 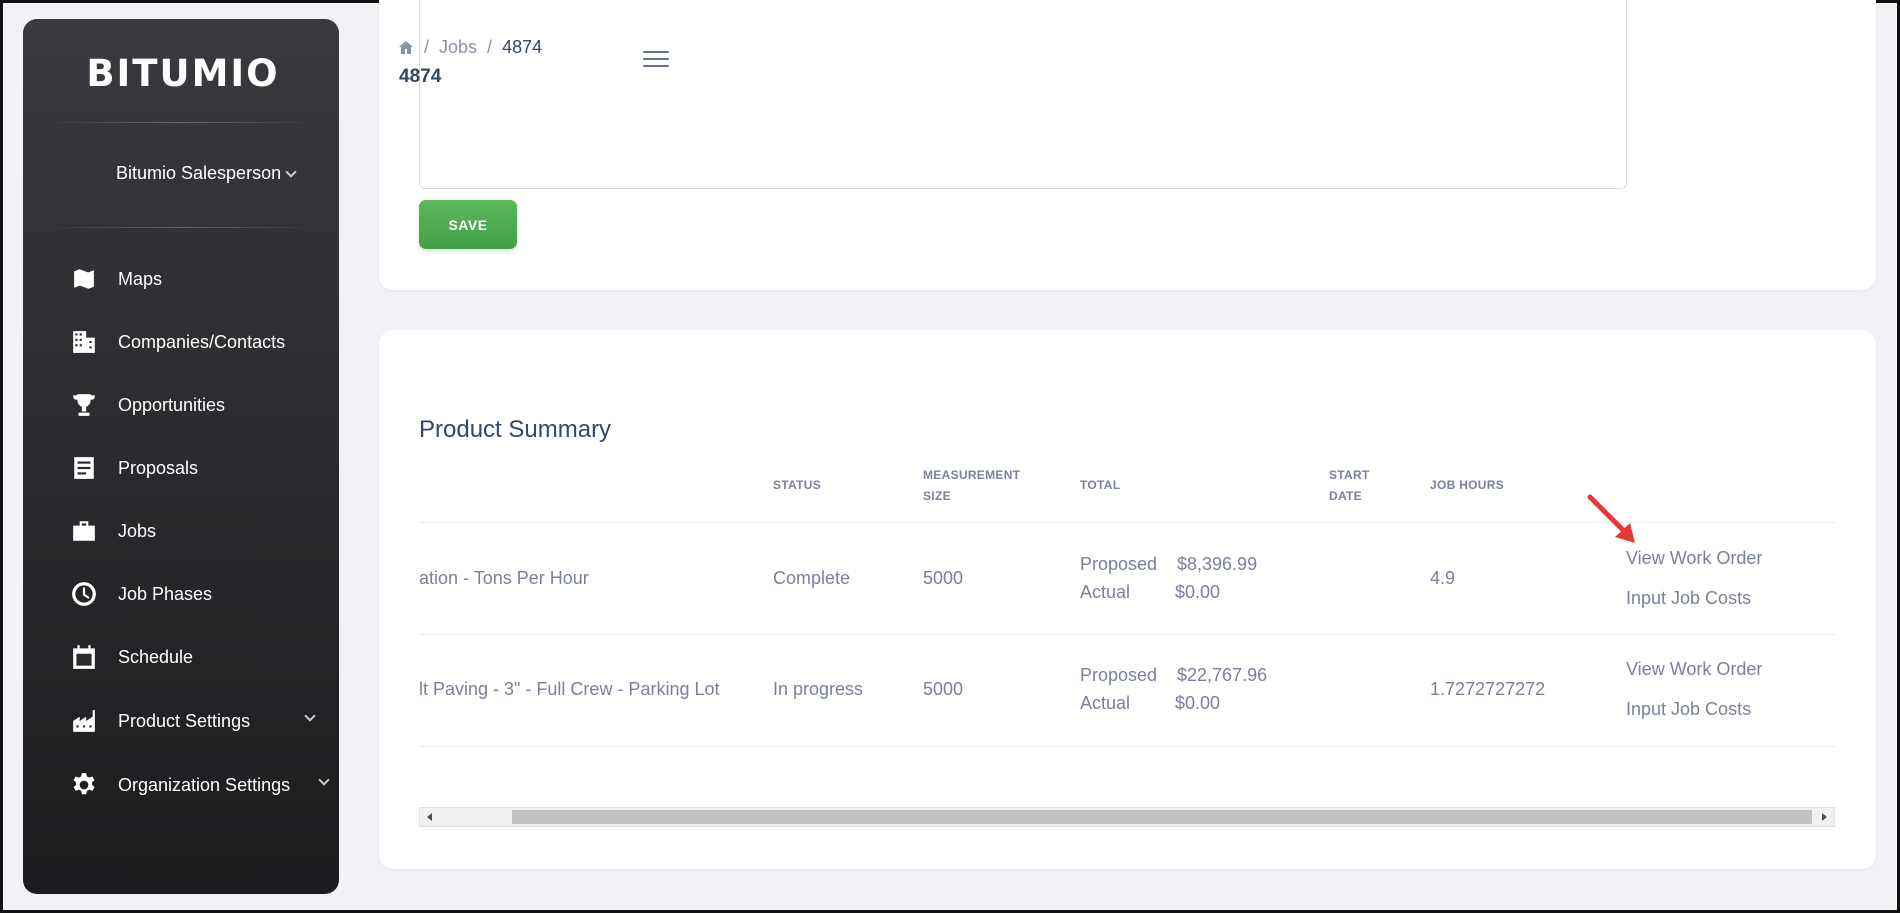 I want to click on sidebar-item-label: Companies/Contacts, so click(x=202, y=341).